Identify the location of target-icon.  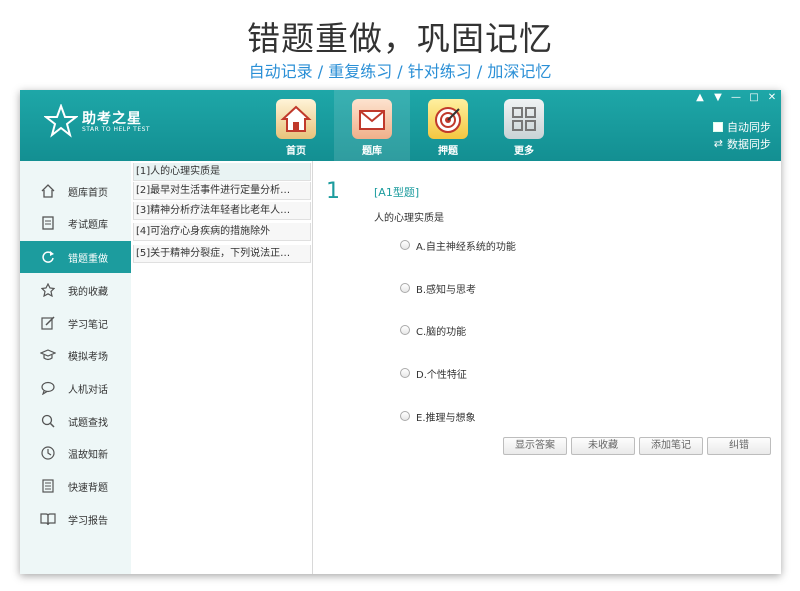
(448, 119).